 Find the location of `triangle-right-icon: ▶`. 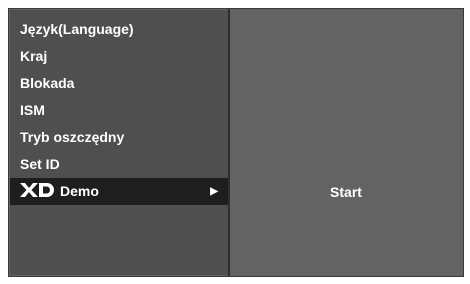

triangle-right-icon: ▶ is located at coordinates (214, 191).